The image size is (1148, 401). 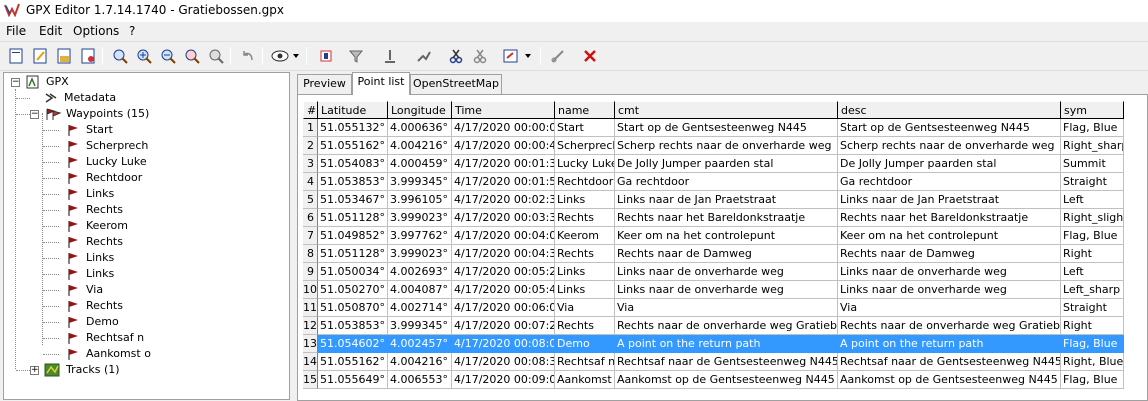 I want to click on row-number: 5, so click(x=310, y=200).